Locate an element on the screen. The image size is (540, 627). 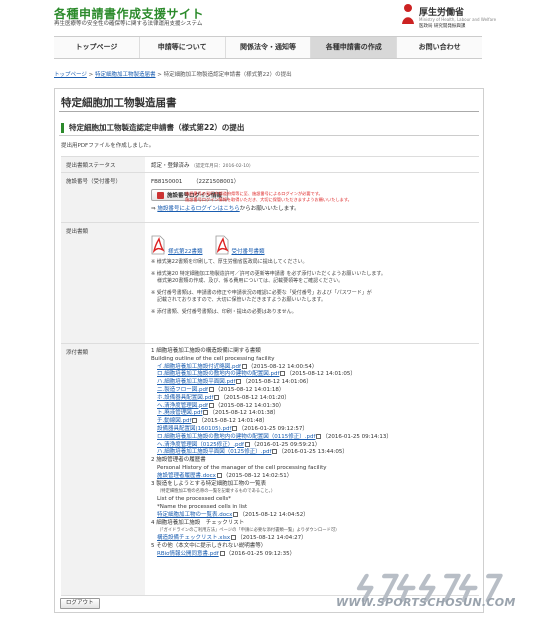
attachment-file-link: ハ.細胞培養加工施設平面図.pdf is located at coordinates (196, 382).